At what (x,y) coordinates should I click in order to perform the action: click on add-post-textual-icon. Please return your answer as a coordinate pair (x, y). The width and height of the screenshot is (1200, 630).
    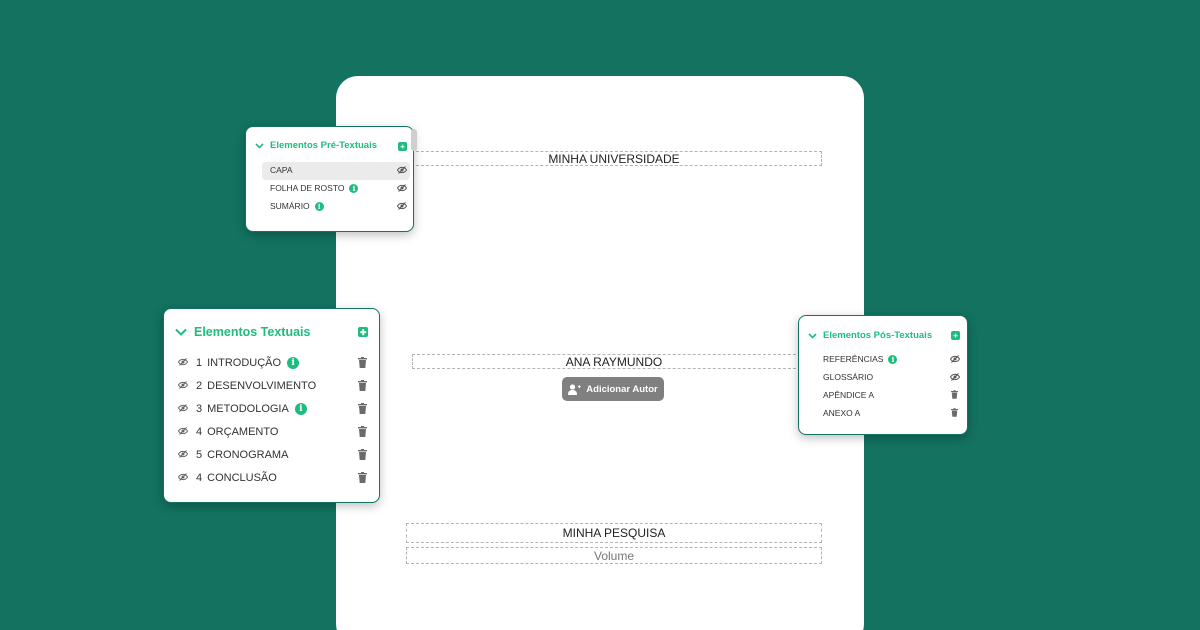
    Looking at the image, I should click on (955, 335).